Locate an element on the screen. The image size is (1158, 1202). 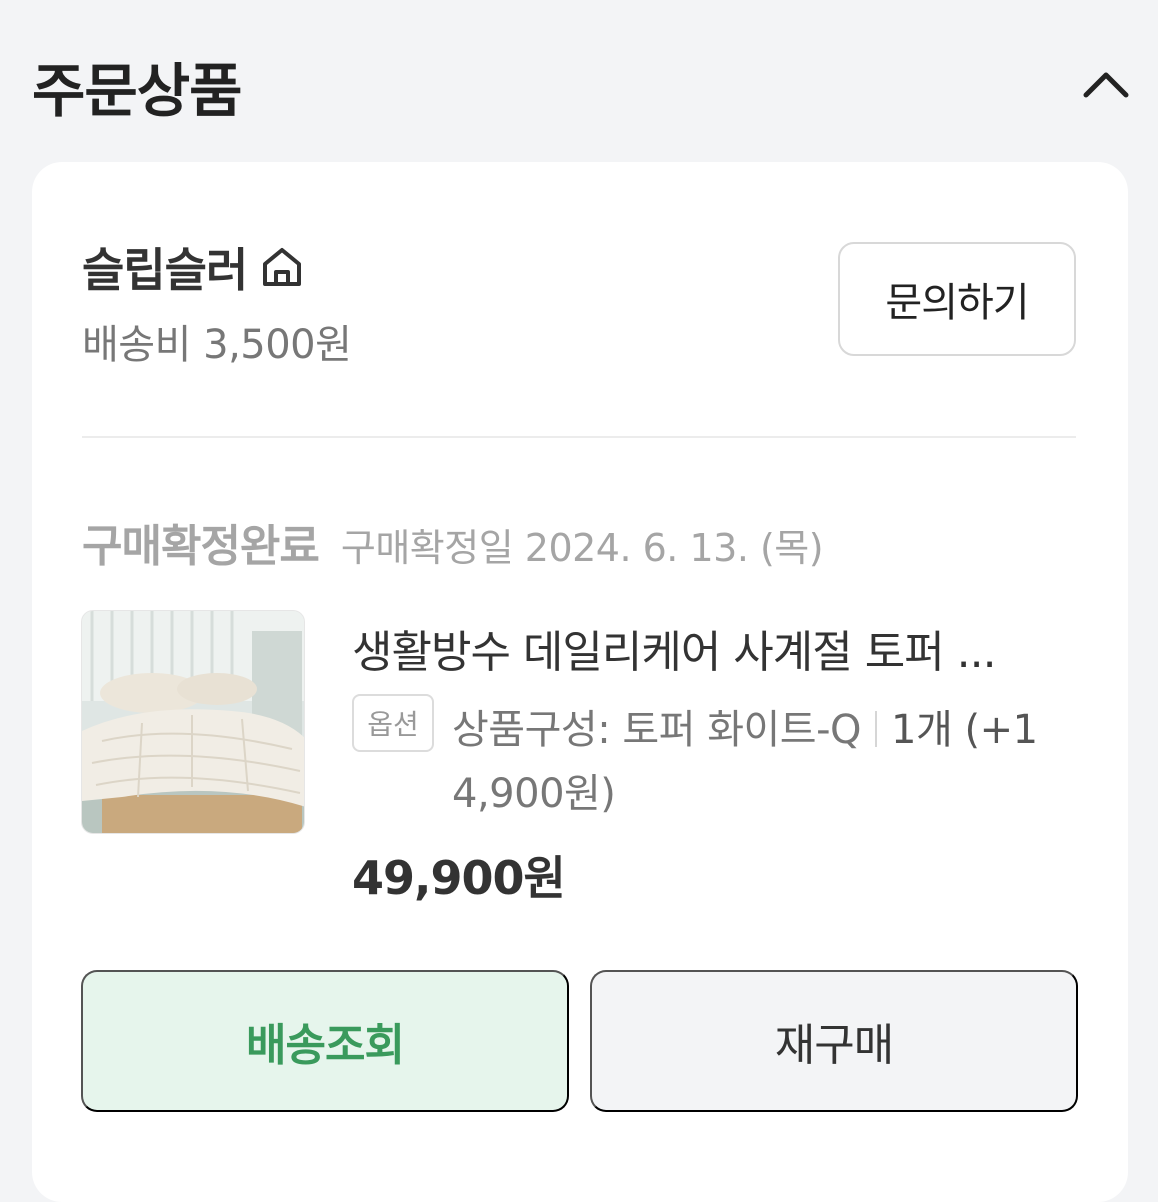
order-status-row: 구매확정완료 구매확정일 2024. 6. 13. (목) is located at coordinates (453, 542).